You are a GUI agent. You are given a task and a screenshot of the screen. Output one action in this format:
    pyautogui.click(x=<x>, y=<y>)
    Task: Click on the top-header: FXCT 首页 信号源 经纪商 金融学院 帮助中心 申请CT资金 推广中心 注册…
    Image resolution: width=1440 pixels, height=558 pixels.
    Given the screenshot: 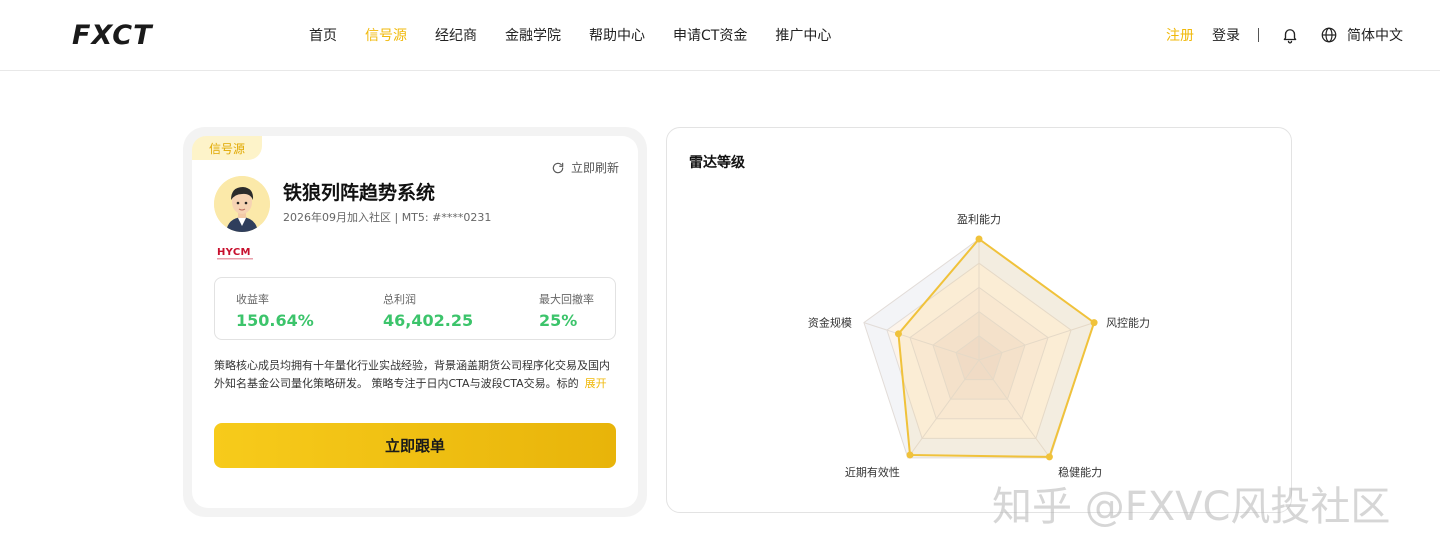 What is the action you would take?
    pyautogui.click(x=720, y=35)
    